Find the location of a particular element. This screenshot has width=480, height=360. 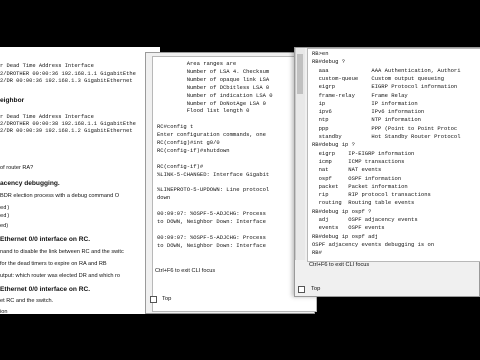

doc-line: eighbor is located at coordinates (12, 100).